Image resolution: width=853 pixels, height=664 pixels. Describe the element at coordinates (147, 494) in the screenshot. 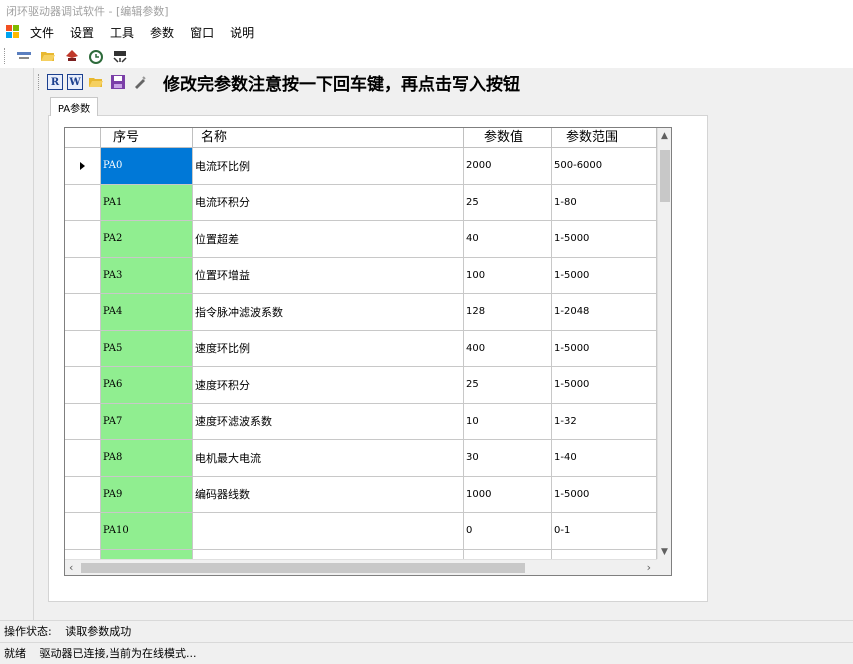

I see `cell-index: PA9` at that location.